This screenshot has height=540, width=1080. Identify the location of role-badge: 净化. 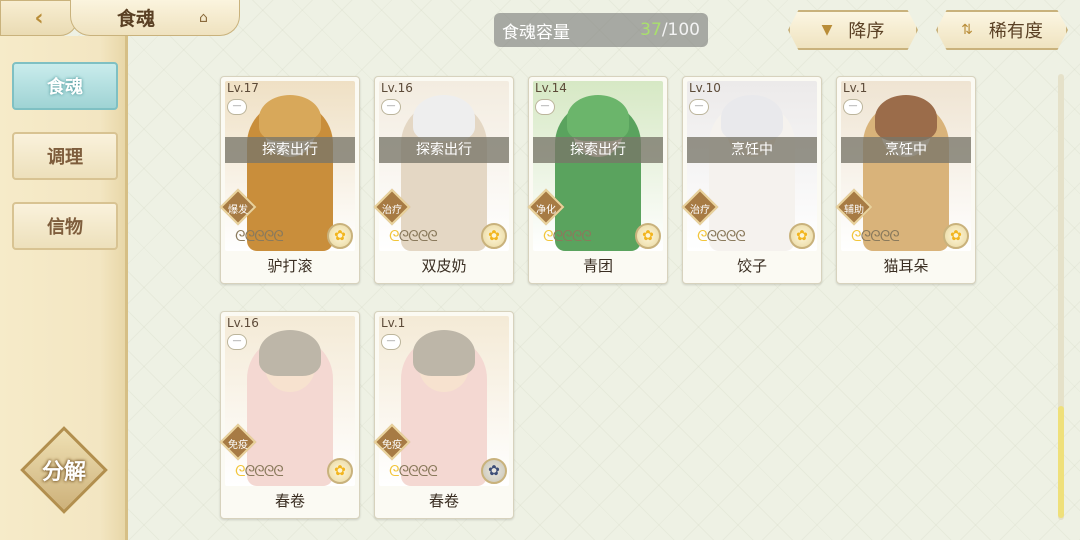
(546, 207).